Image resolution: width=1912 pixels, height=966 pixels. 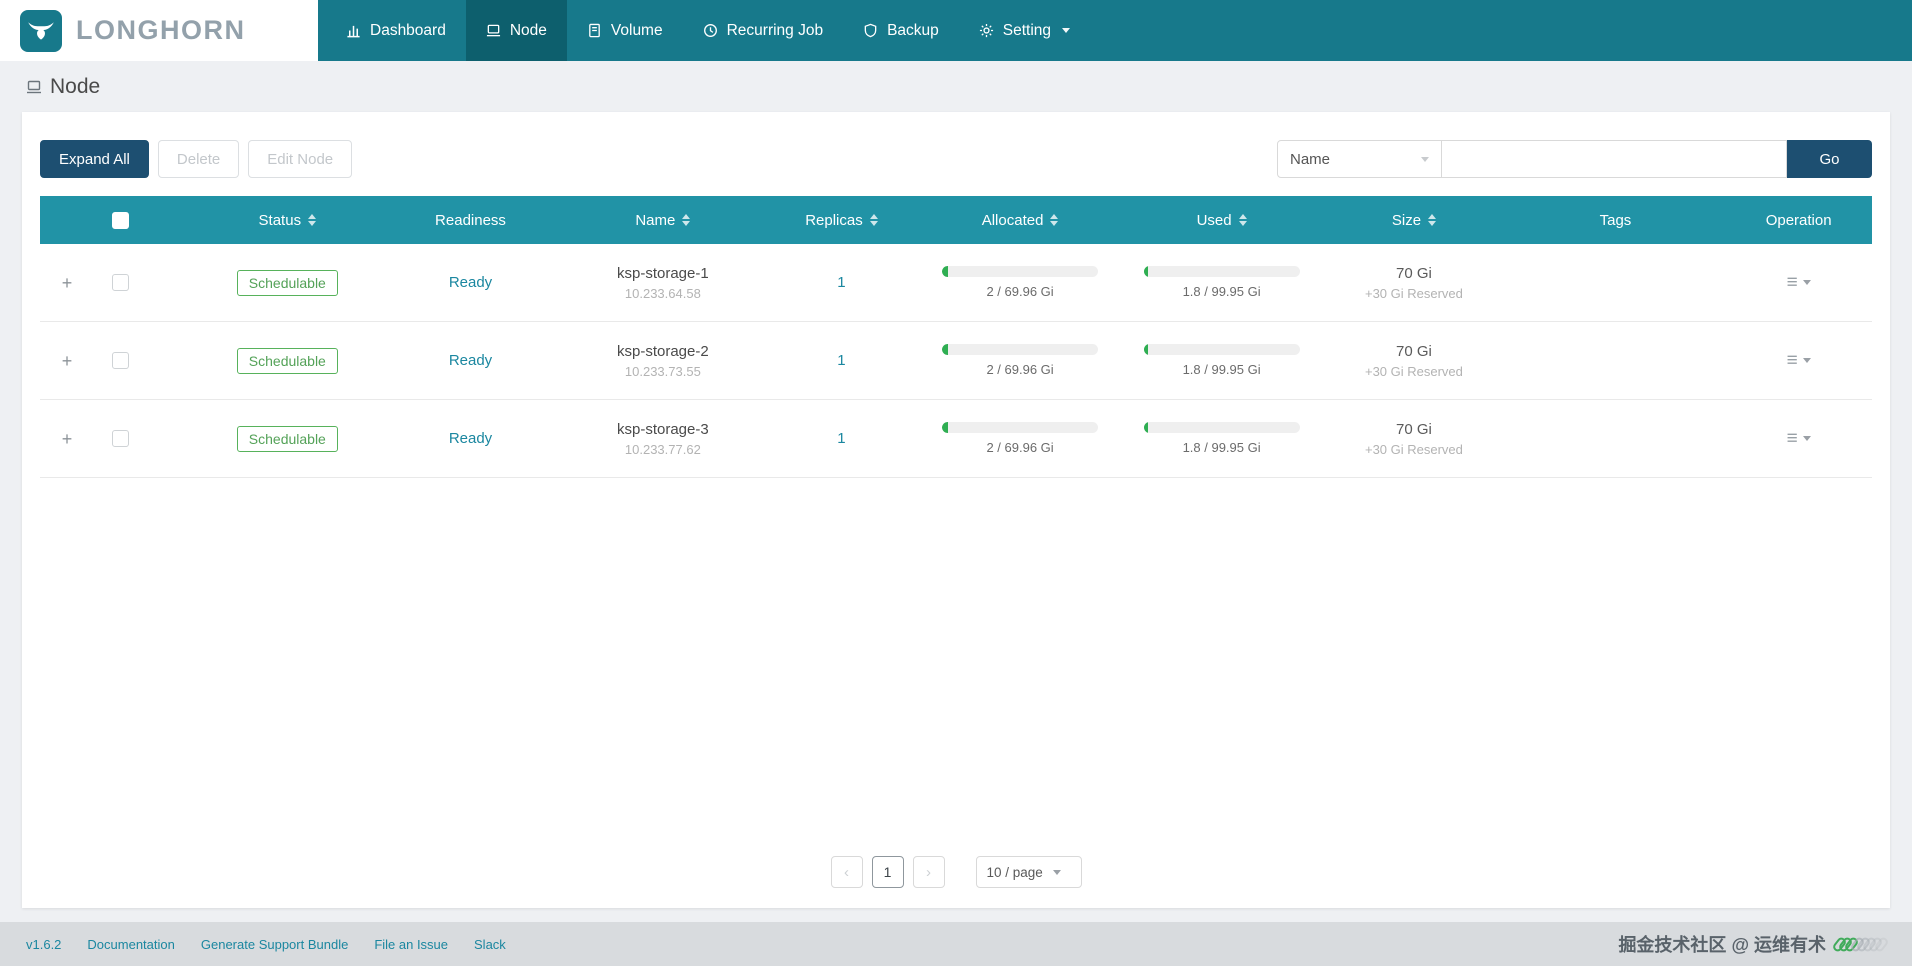 What do you see at coordinates (636, 30) in the screenshot?
I see `nav-label: Volume` at bounding box center [636, 30].